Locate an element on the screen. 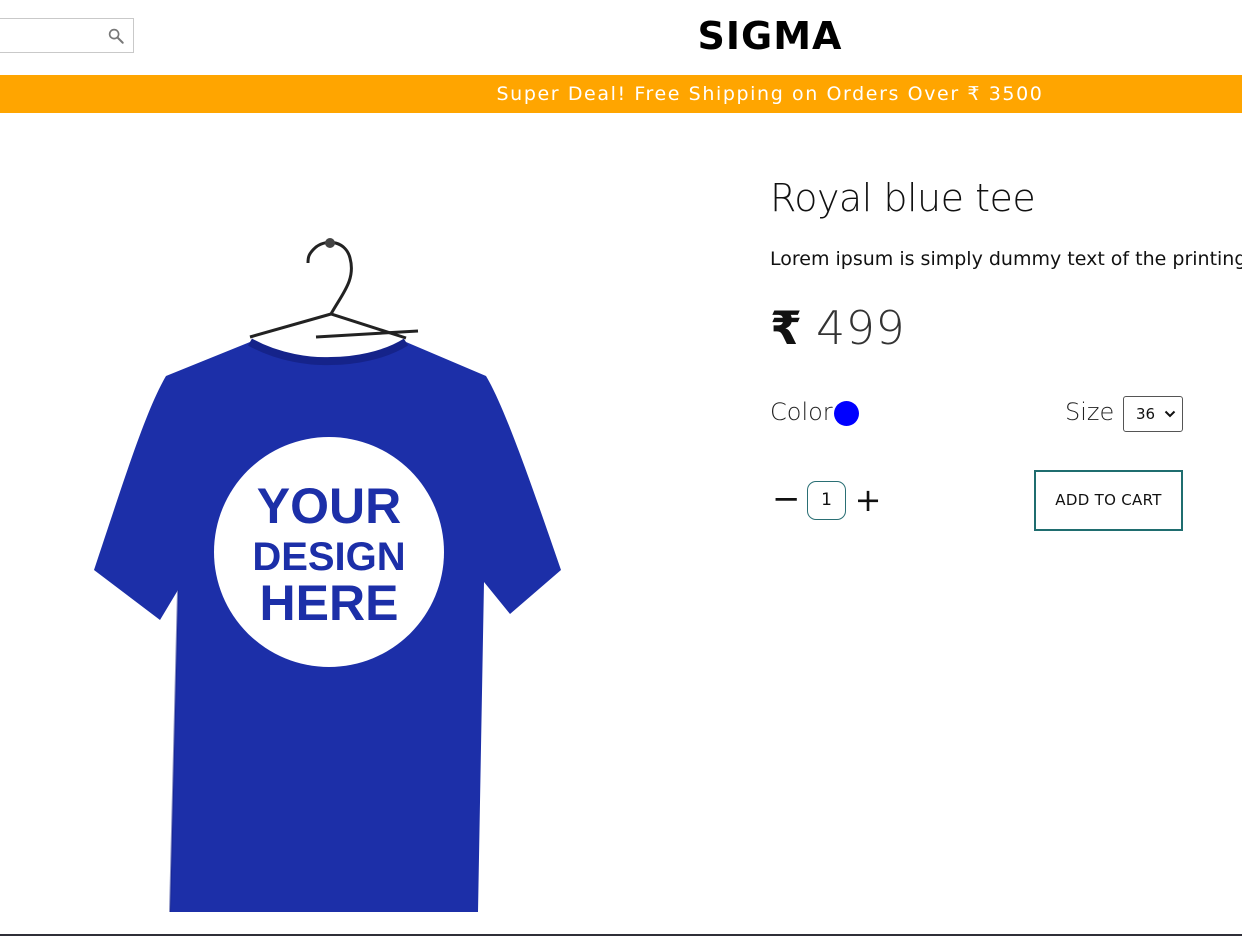  design-text-line: YOUR is located at coordinates (329, 506).